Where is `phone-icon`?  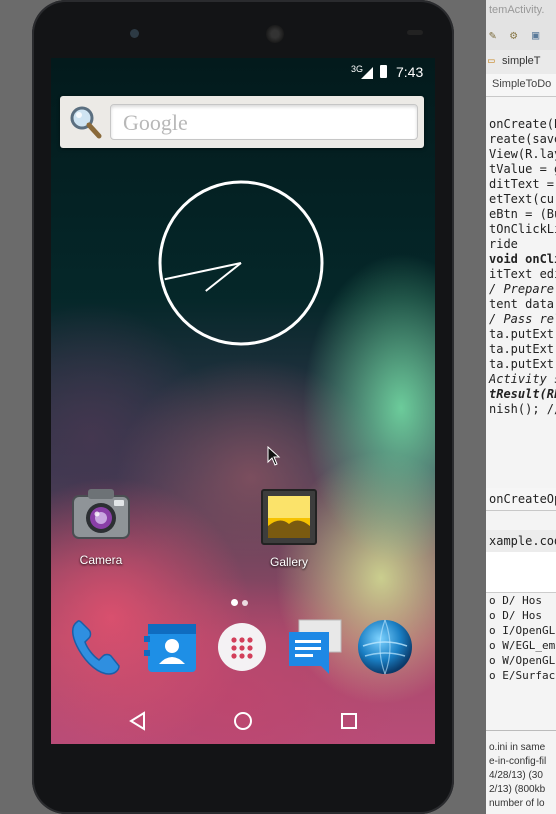
phone-icon is located at coordinates (97, 647).